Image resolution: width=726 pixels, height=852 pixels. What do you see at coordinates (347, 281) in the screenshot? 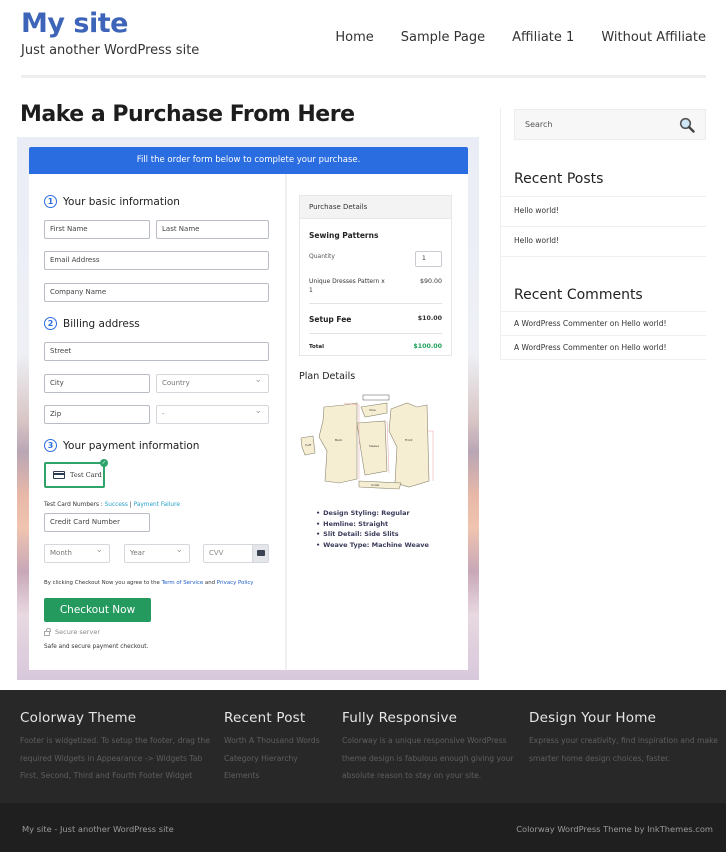
I see `line-item-name: Unique Dresses Pattern x` at bounding box center [347, 281].